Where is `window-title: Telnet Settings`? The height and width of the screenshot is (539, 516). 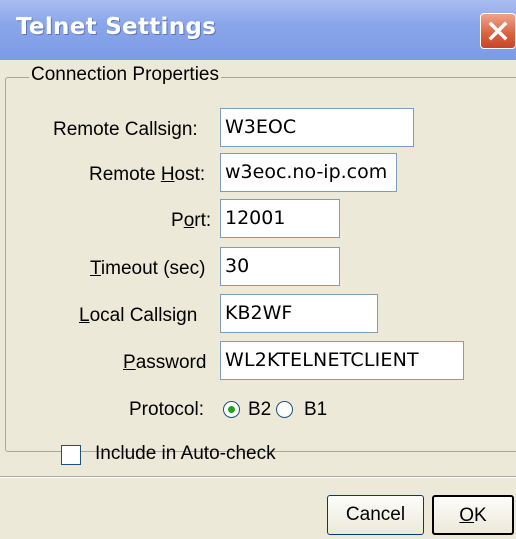
window-title: Telnet Settings is located at coordinates (116, 27).